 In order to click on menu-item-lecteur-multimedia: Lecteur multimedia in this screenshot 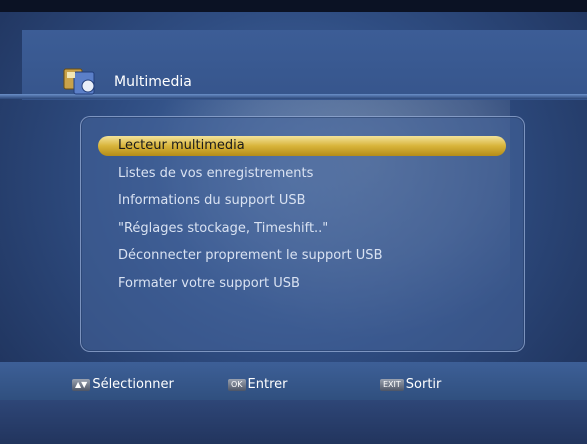, I will do `click(302, 146)`.